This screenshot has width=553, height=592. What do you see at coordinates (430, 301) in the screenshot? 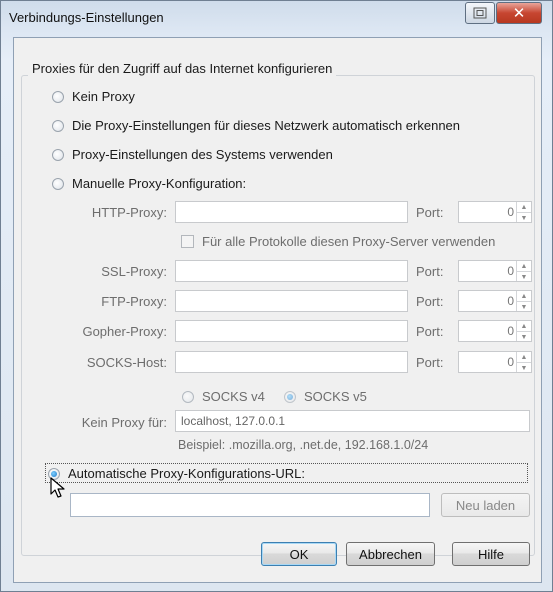
I see `ftp-port-label: Port:` at bounding box center [430, 301].